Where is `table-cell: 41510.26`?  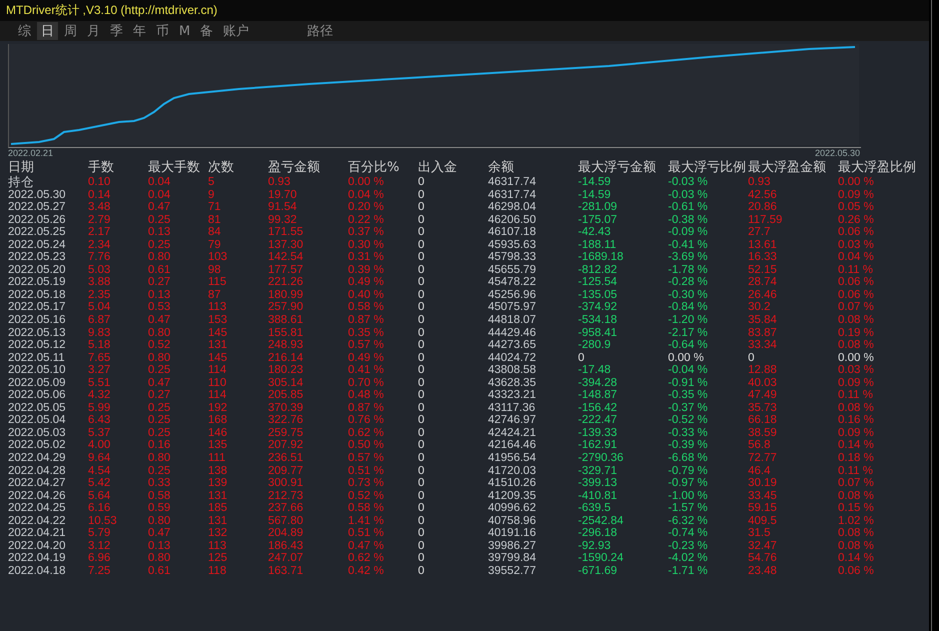 table-cell: 41510.26 is located at coordinates (512, 483).